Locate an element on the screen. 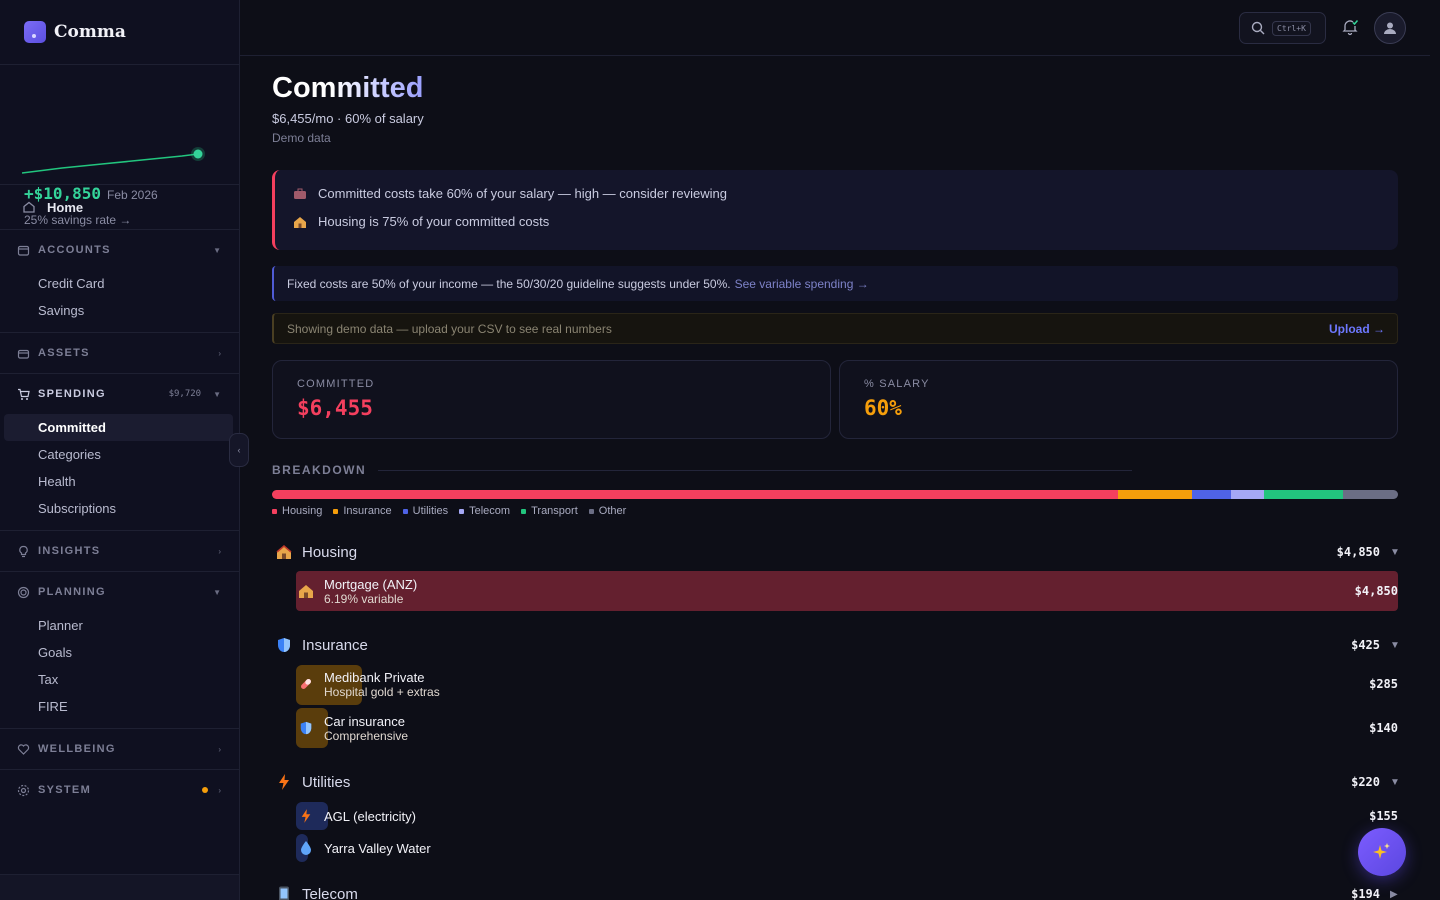 The image size is (1440, 900). ai-assistant-button is located at coordinates (1382, 852).